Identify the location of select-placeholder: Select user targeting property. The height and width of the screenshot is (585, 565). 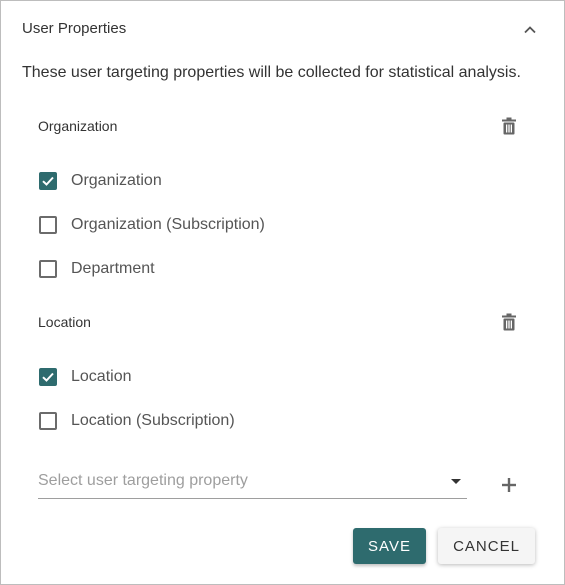
(143, 480).